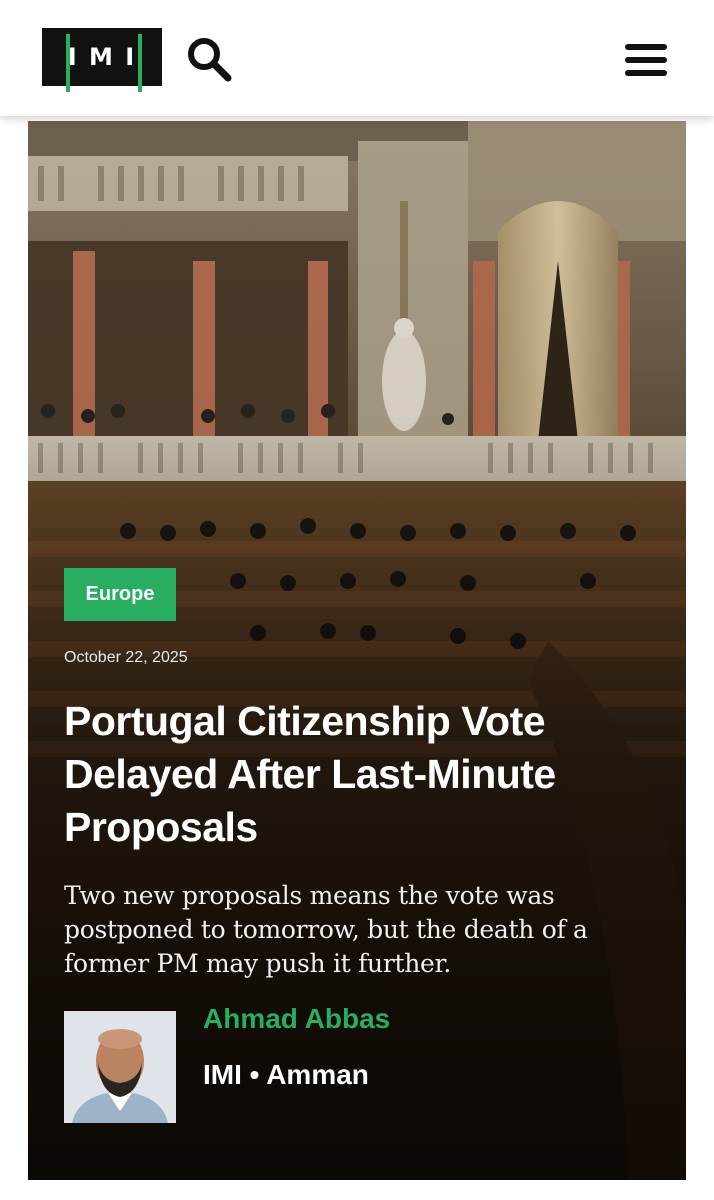 This screenshot has height=1200, width=714. Describe the element at coordinates (357, 58) in the screenshot. I see `site-header: I M I` at that location.